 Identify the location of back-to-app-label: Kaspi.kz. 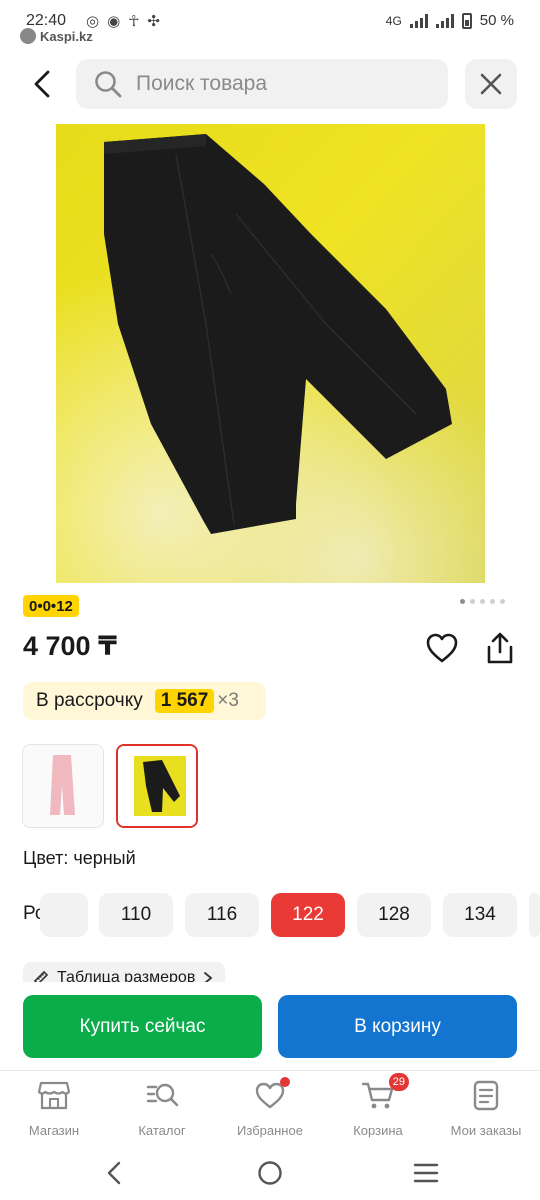
(66, 36).